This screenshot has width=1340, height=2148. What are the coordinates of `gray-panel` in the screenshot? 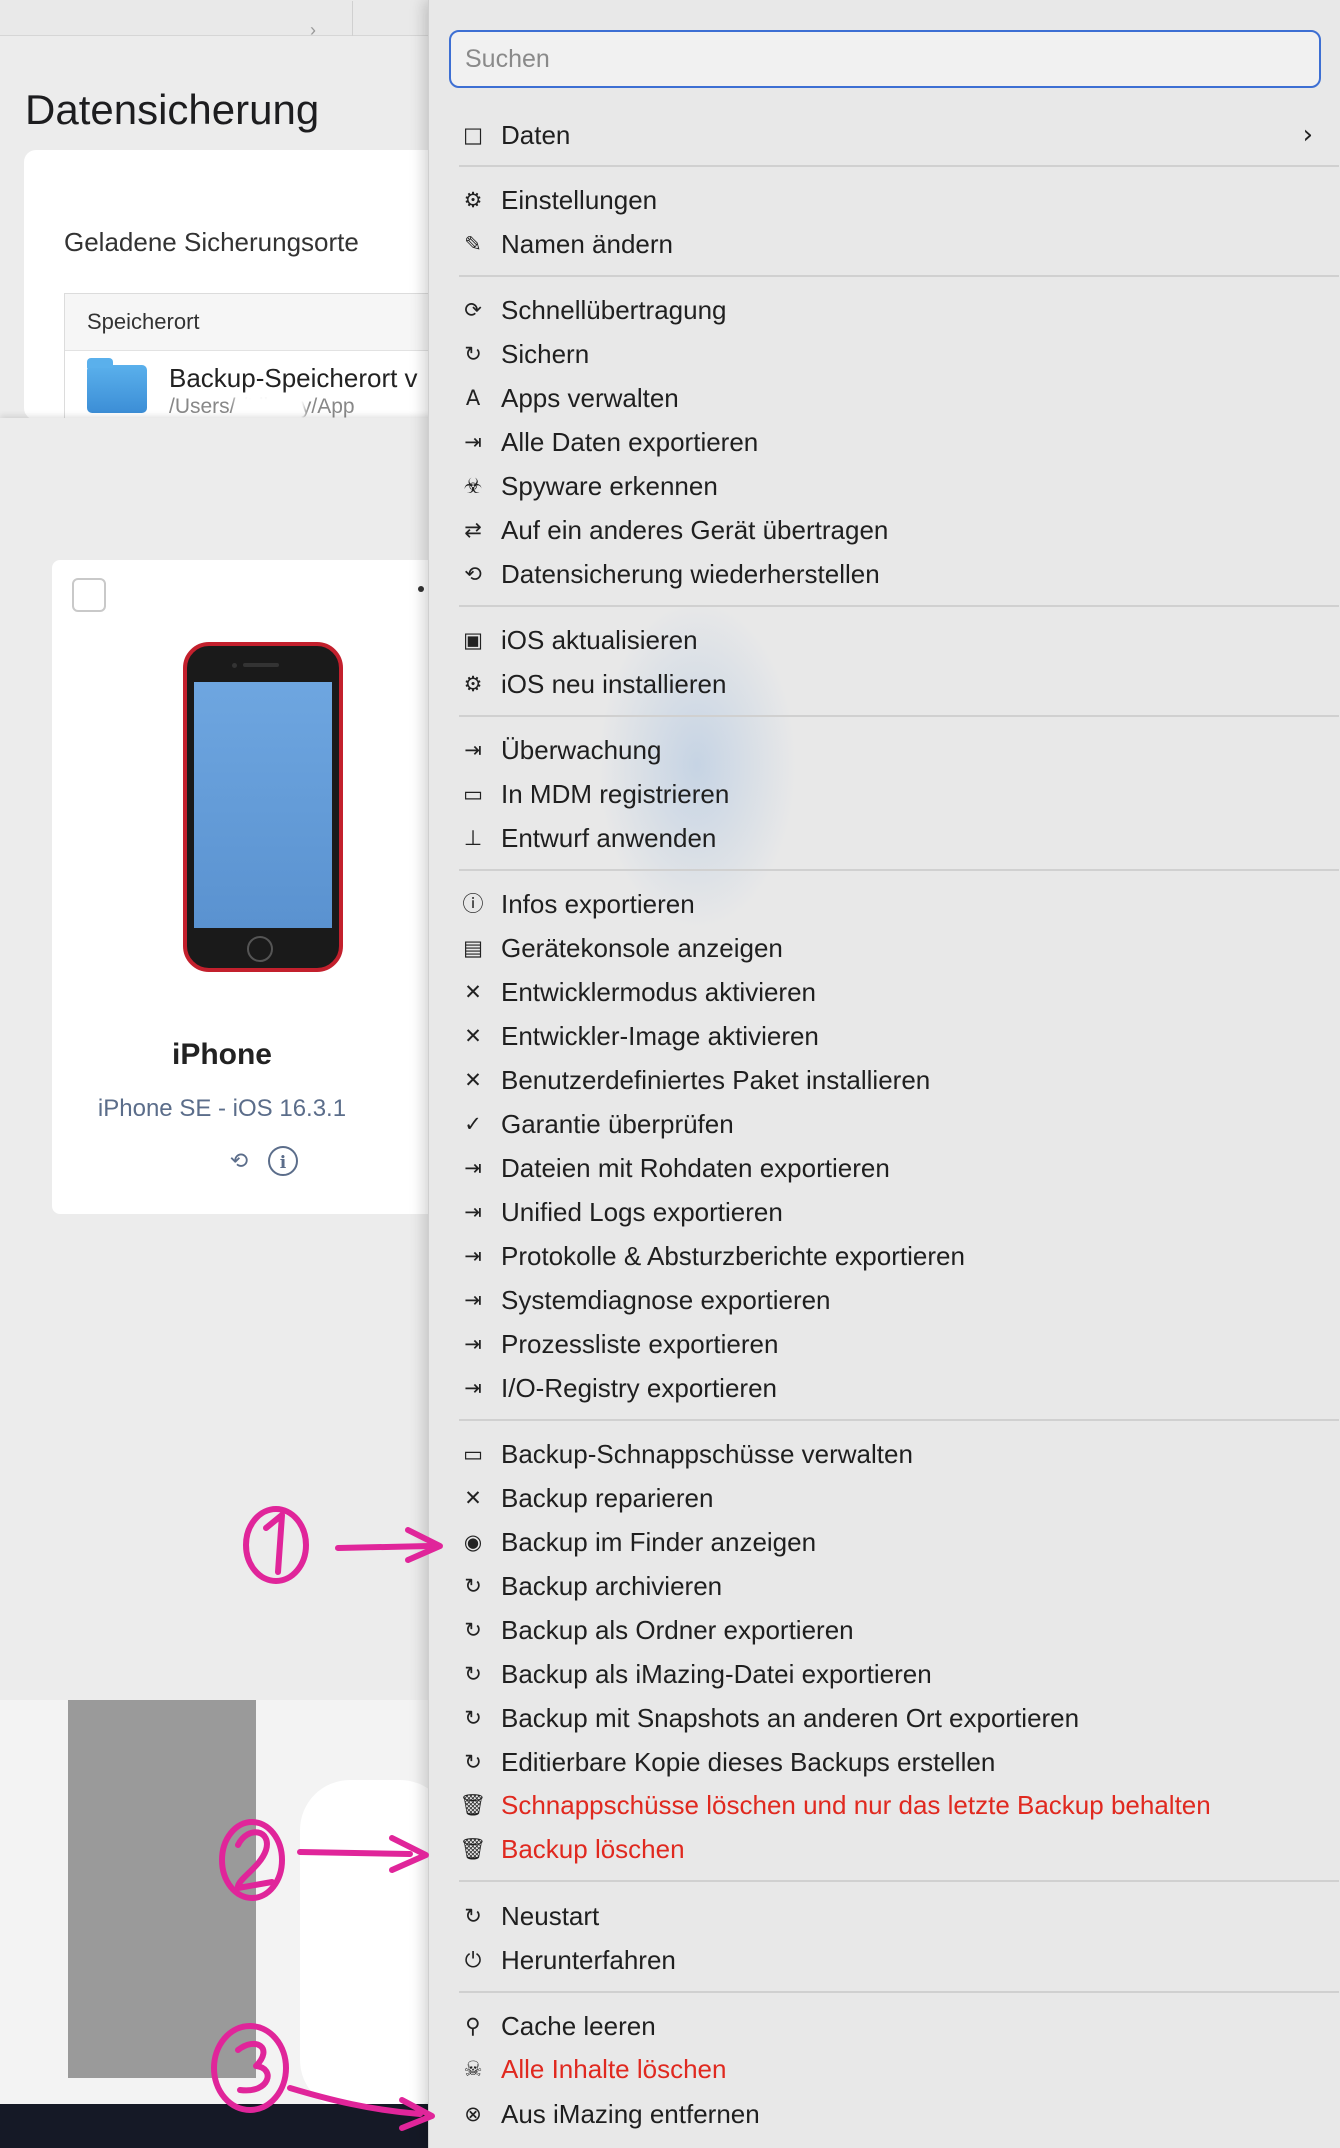 It's located at (162, 1889).